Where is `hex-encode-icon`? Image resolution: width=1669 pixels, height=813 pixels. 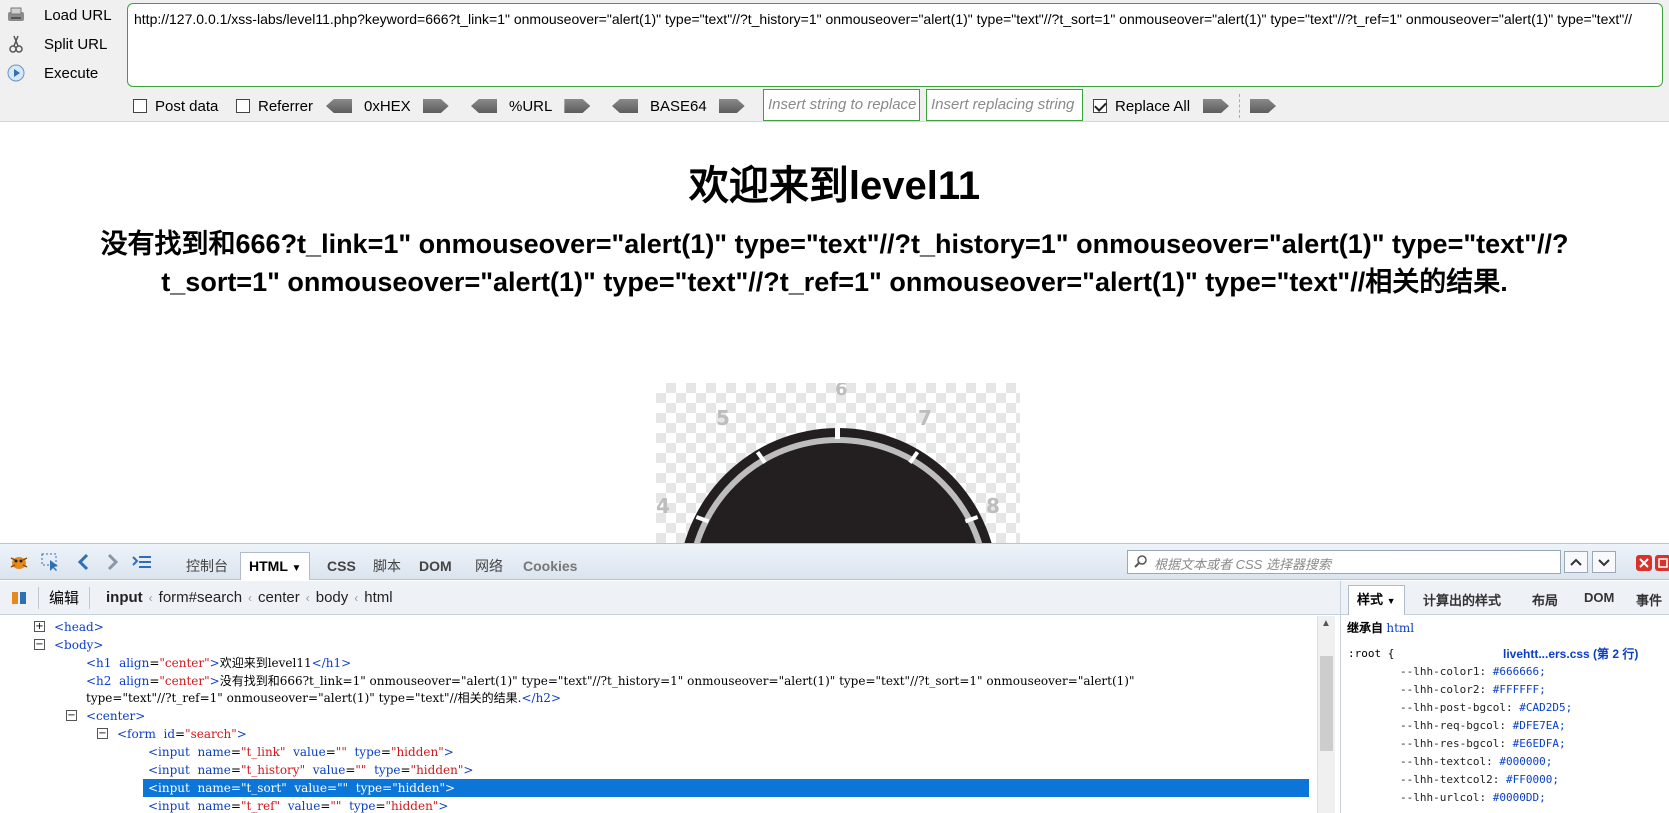
hex-encode-icon is located at coordinates (435, 106).